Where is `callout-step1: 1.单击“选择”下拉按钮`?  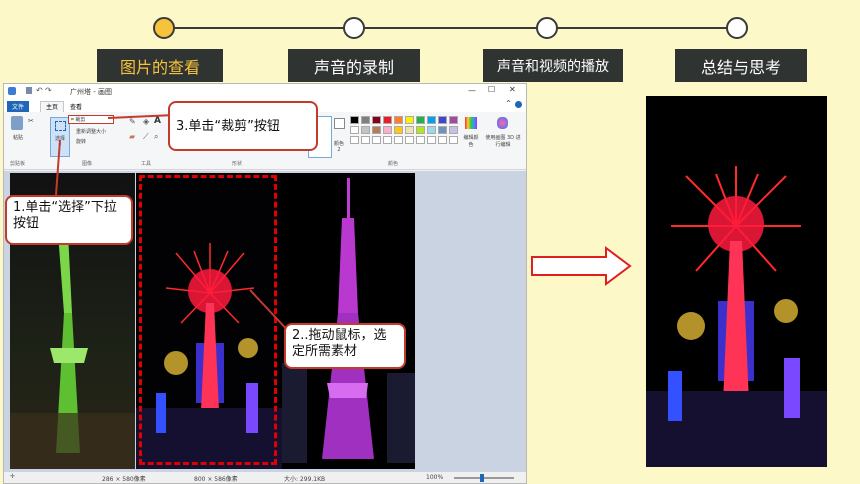
callout-step1: 1.单击“选择”下拉按钮 is located at coordinates (69, 220).